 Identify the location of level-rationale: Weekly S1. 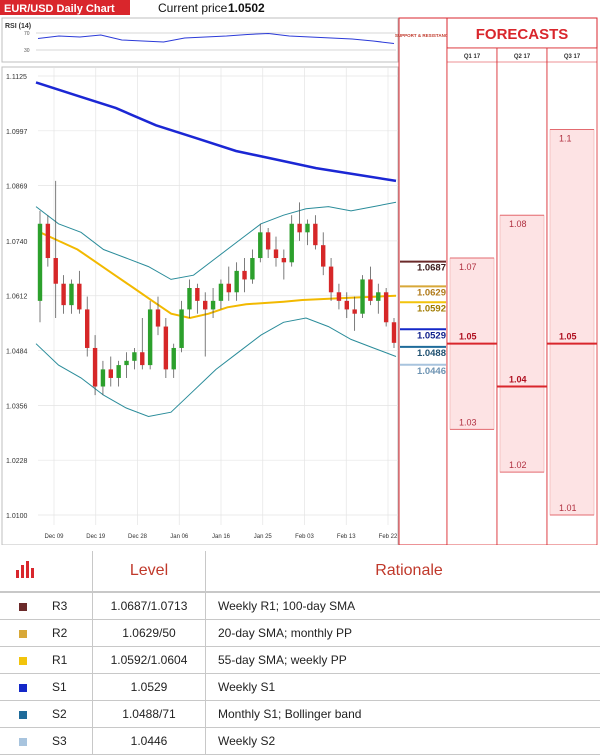
(403, 687).